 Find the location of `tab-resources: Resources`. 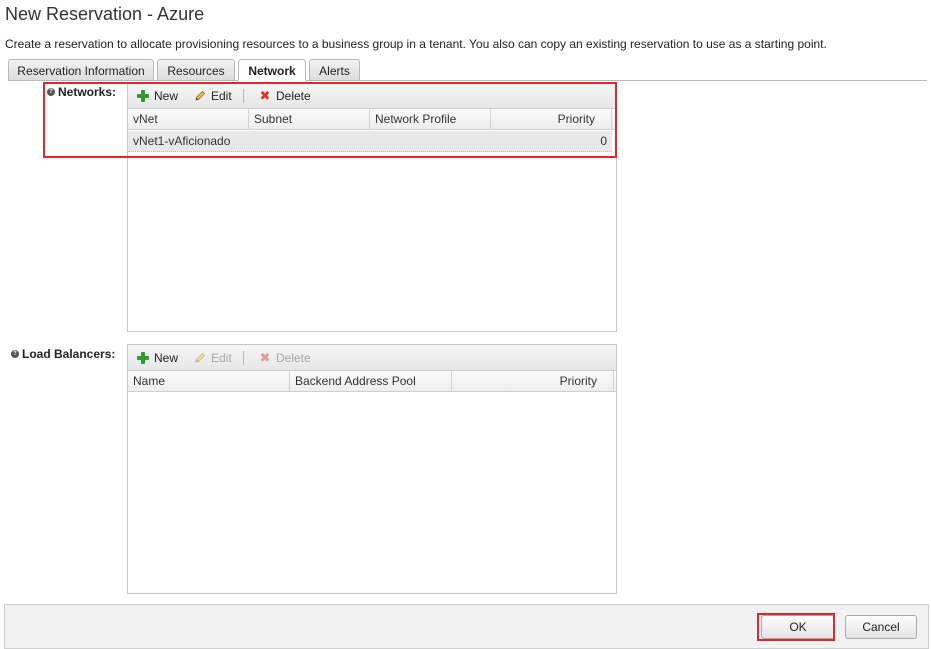

tab-resources: Resources is located at coordinates (196, 70).